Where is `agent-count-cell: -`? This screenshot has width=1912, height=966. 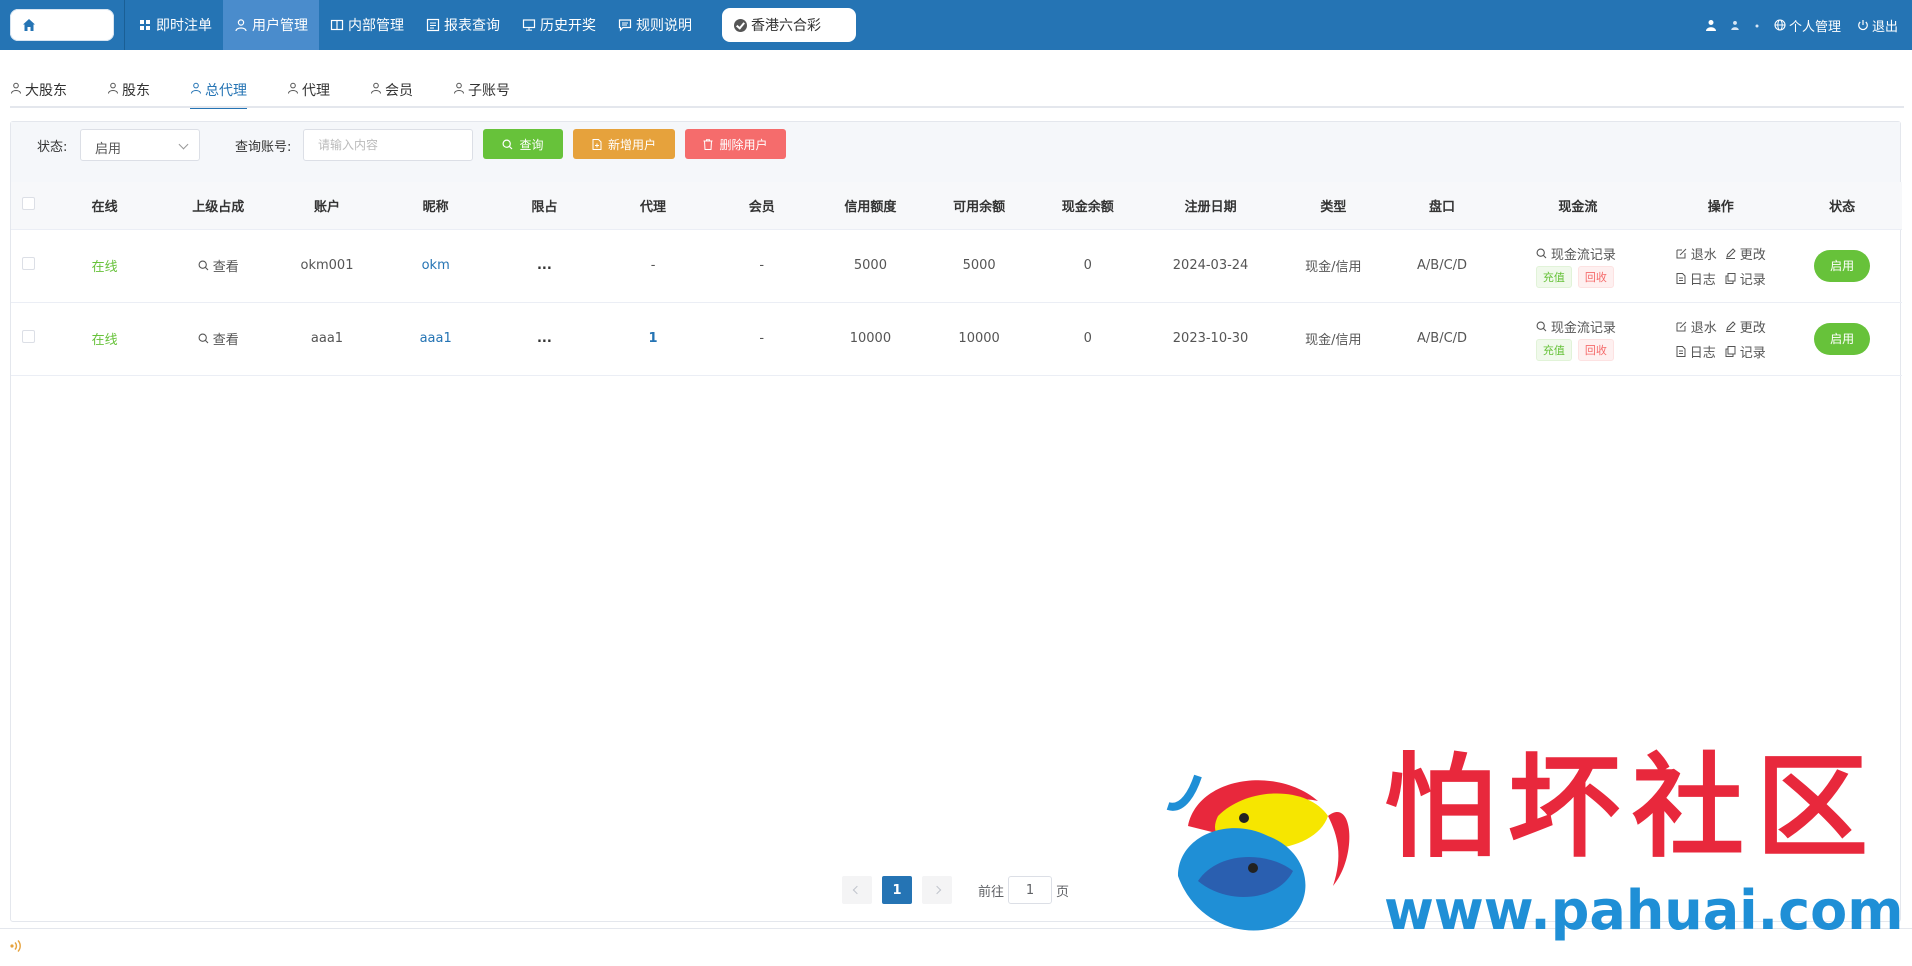 agent-count-cell: - is located at coordinates (653, 265).